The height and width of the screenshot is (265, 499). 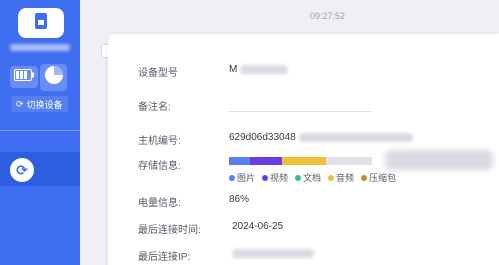 I want to click on storage-tile, so click(x=53, y=77).